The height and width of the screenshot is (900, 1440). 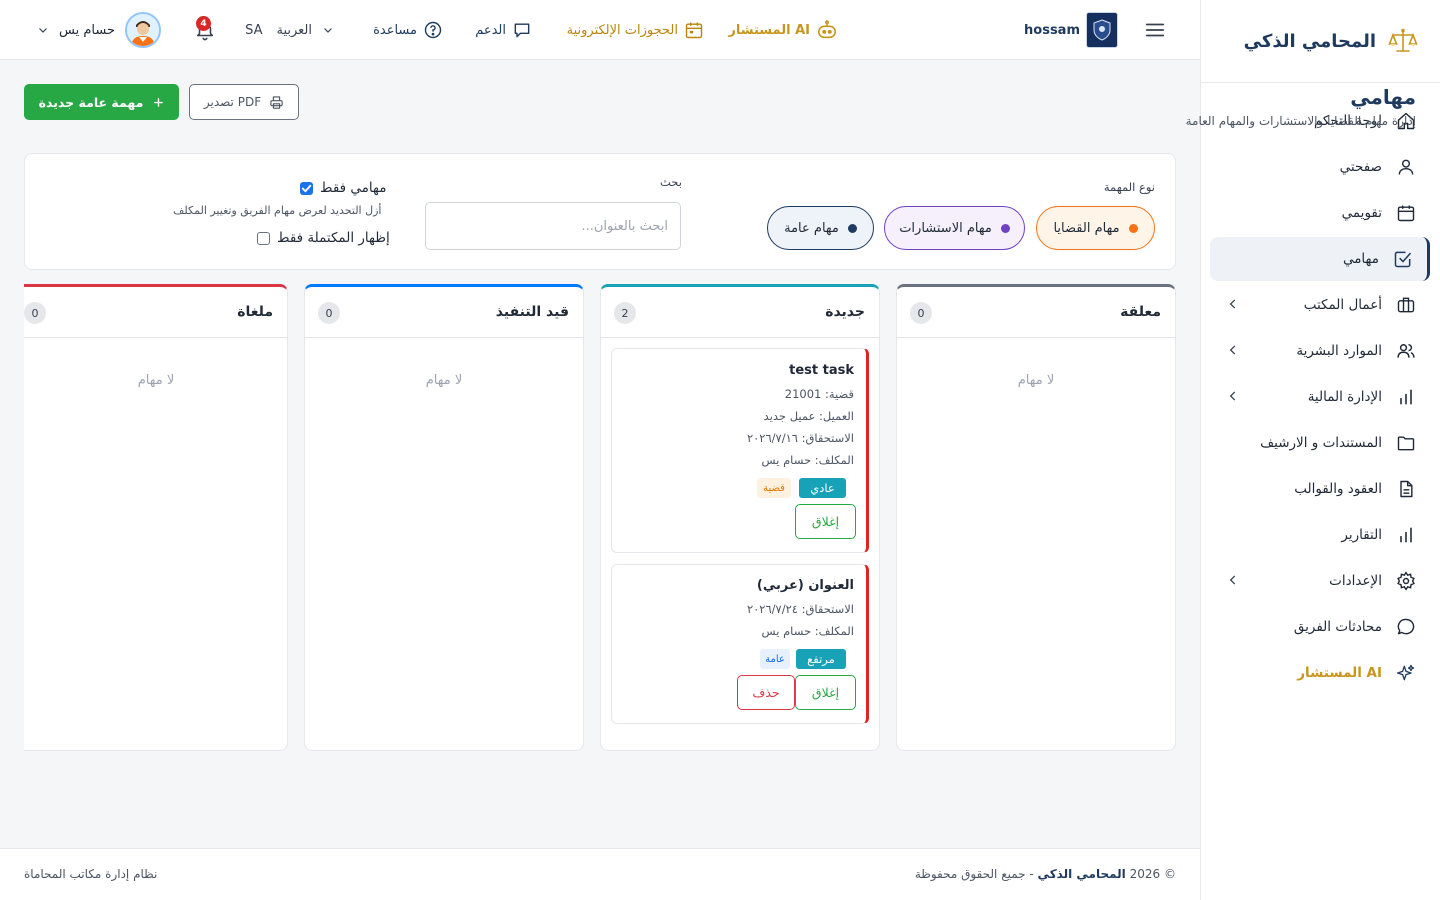 What do you see at coordinates (329, 313) in the screenshot?
I see `column-count-badge: 0` at bounding box center [329, 313].